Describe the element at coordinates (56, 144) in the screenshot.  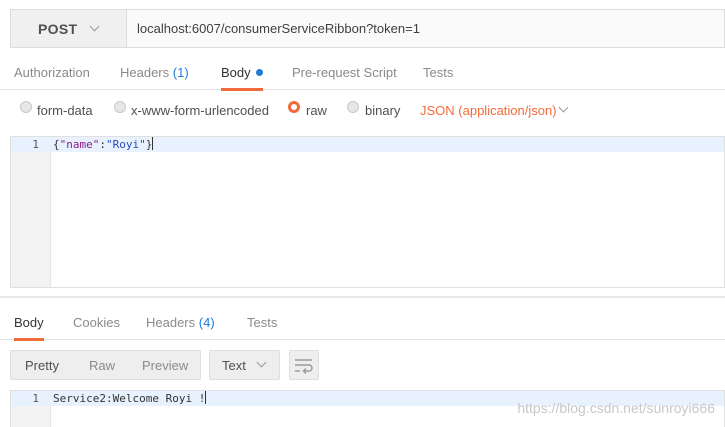
I see `json-brace-open: {` at that location.